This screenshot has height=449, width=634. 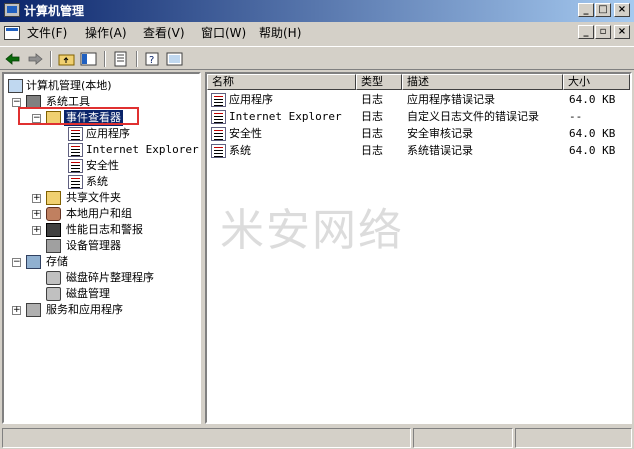 What do you see at coordinates (69, 85) in the screenshot?
I see `tree-label-root: 计算机管理(本地)` at bounding box center [69, 85].